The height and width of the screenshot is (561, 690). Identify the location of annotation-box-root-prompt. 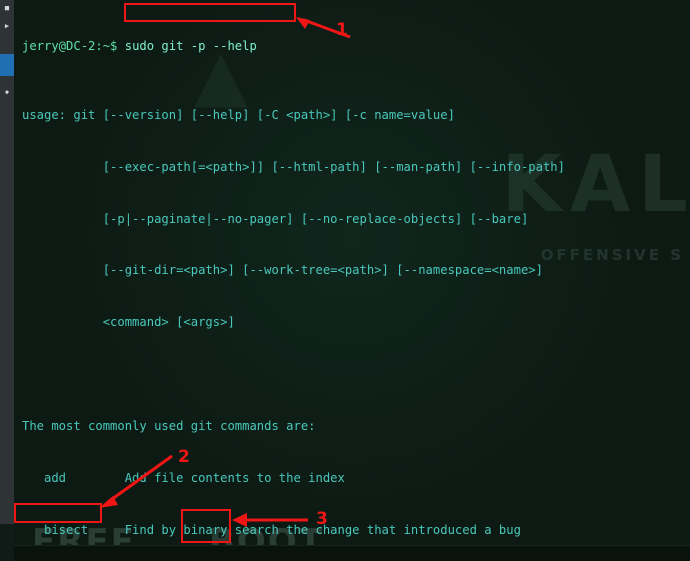
(206, 526).